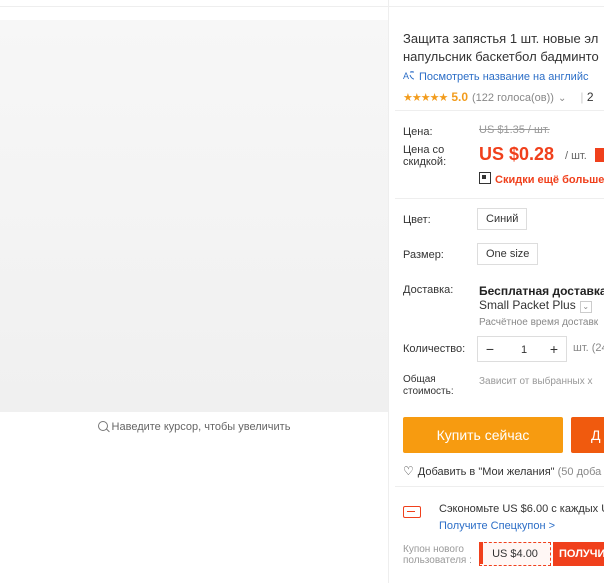  I want to click on price-unit: / шт., so click(576, 156).